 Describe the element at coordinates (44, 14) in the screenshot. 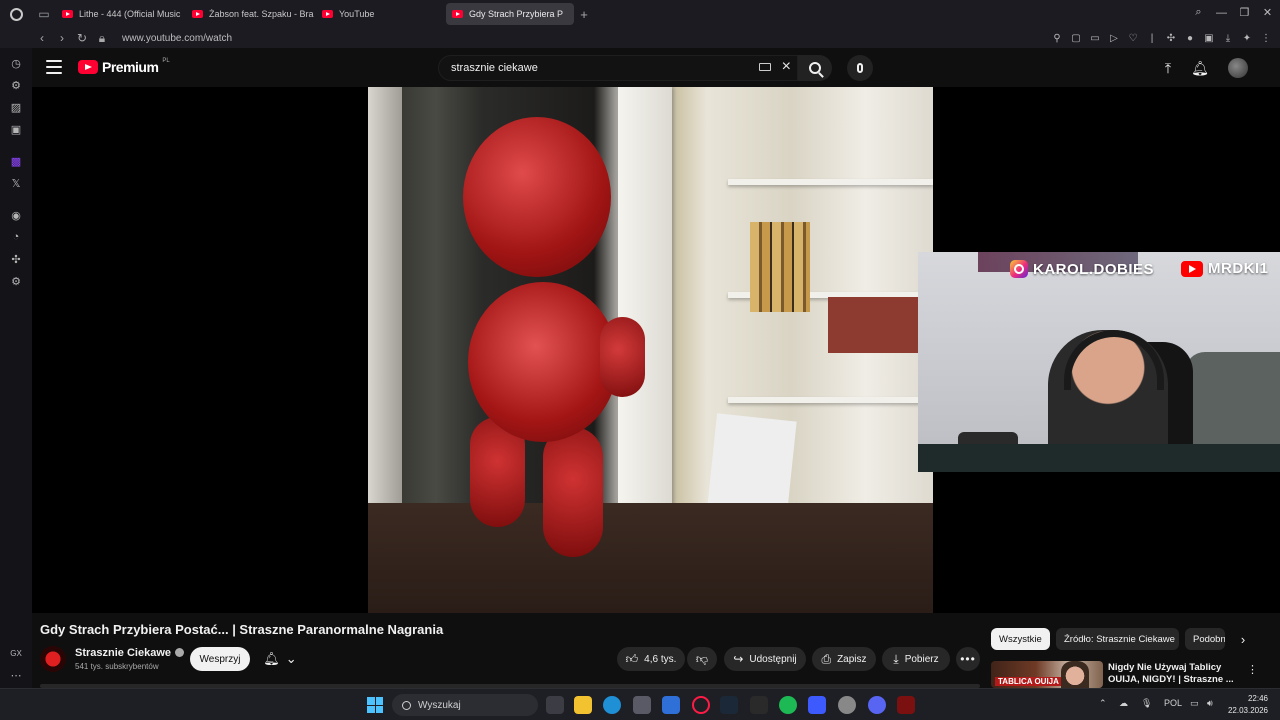

I see `workspaces-icon: ▭` at that location.